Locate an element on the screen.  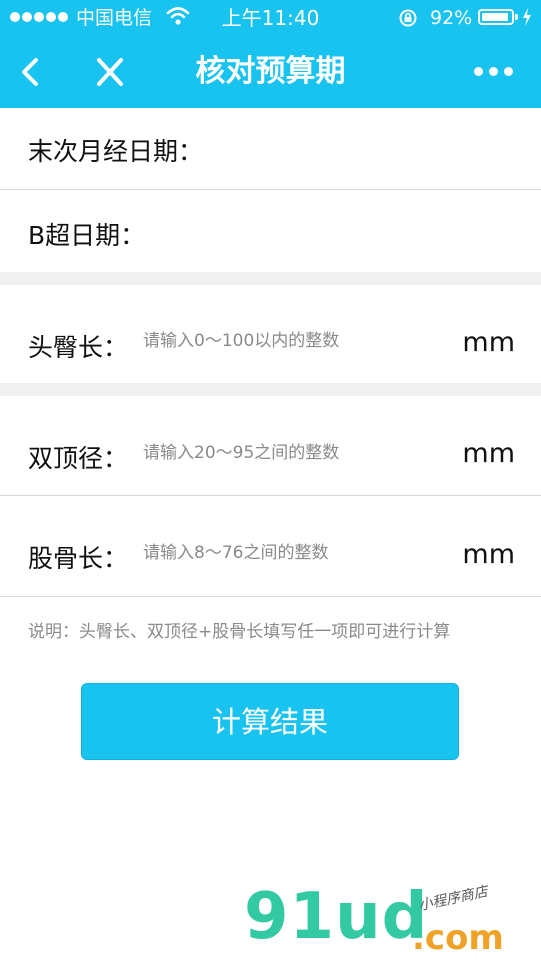
status-bar: 中国电信 上午11:40 92% is located at coordinates (270, 18).